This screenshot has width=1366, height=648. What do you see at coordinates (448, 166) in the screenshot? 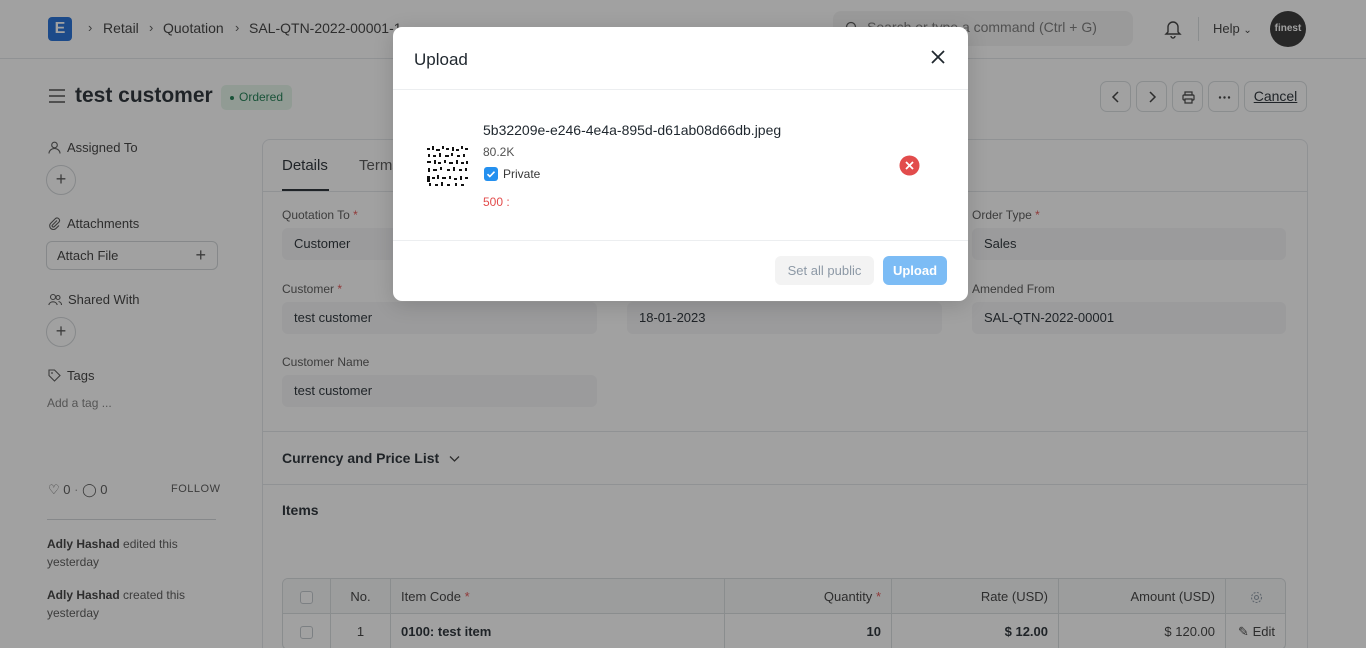
I see `file-thumbnail` at bounding box center [448, 166].